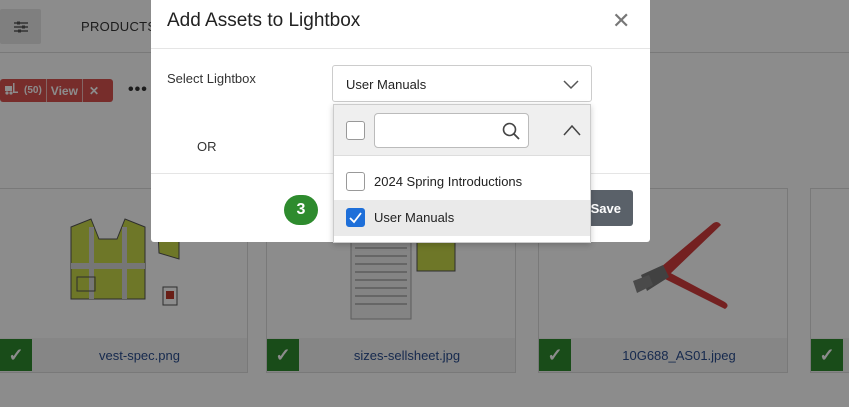 The image size is (849, 407). What do you see at coordinates (414, 217) in the screenshot?
I see `option-label: User Manuals` at bounding box center [414, 217].